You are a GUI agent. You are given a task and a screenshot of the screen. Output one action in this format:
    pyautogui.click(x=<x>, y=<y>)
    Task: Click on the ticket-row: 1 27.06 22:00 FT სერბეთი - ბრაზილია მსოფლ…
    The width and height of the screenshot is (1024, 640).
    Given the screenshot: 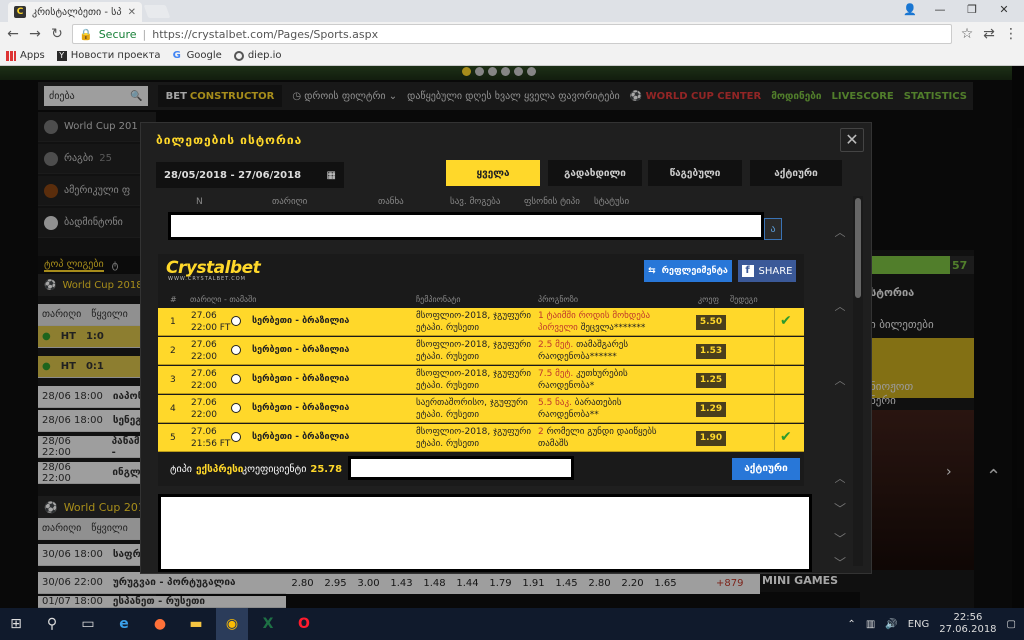 What is the action you would take?
    pyautogui.click(x=481, y=322)
    